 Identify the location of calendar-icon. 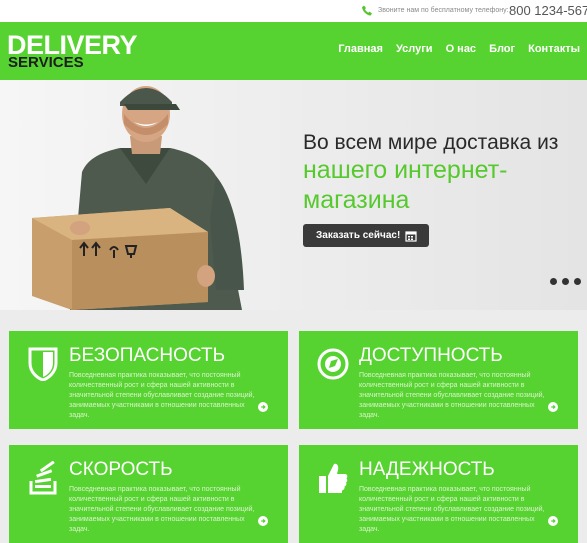
(411, 236).